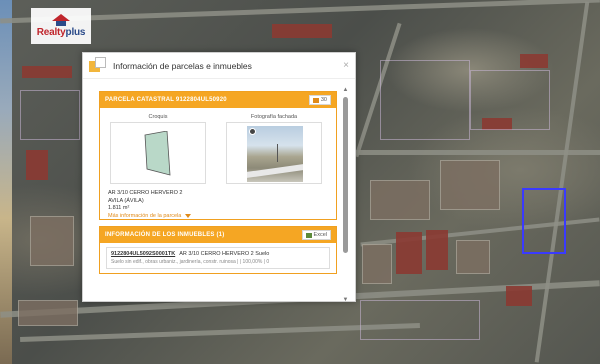  What do you see at coordinates (166, 100) in the screenshot?
I see `parcela-title: PARCELA CATASTRAL 9122804UL50920` at bounding box center [166, 100].